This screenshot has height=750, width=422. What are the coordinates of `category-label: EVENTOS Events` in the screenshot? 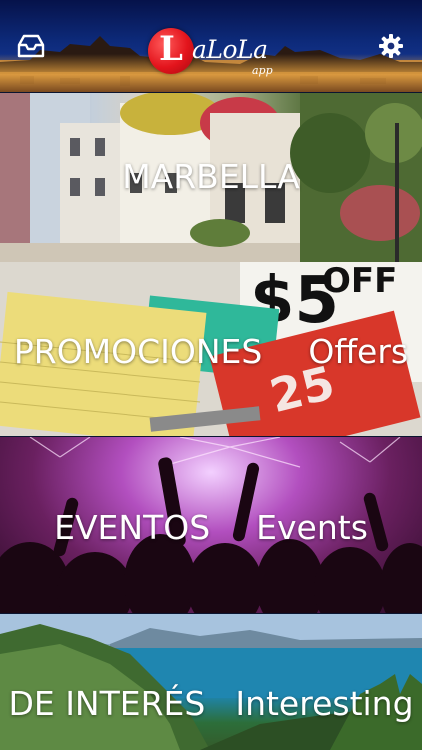 It's located at (211, 527).